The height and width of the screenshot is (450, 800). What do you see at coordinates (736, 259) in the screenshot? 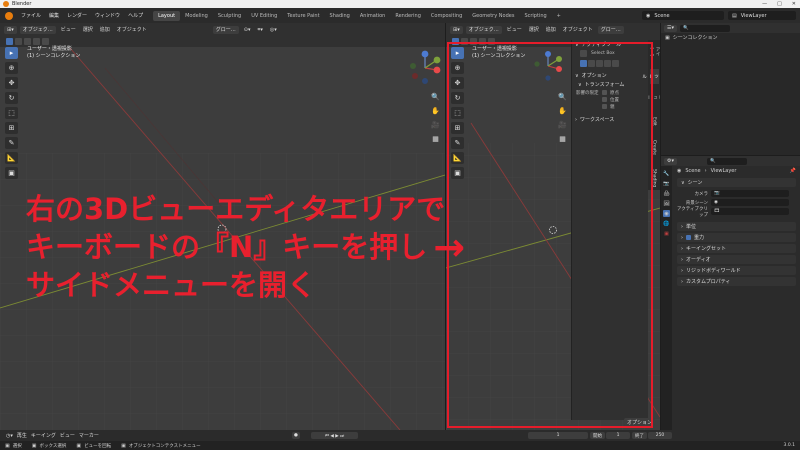
I see `audio-section: › オーディオ` at bounding box center [736, 259].